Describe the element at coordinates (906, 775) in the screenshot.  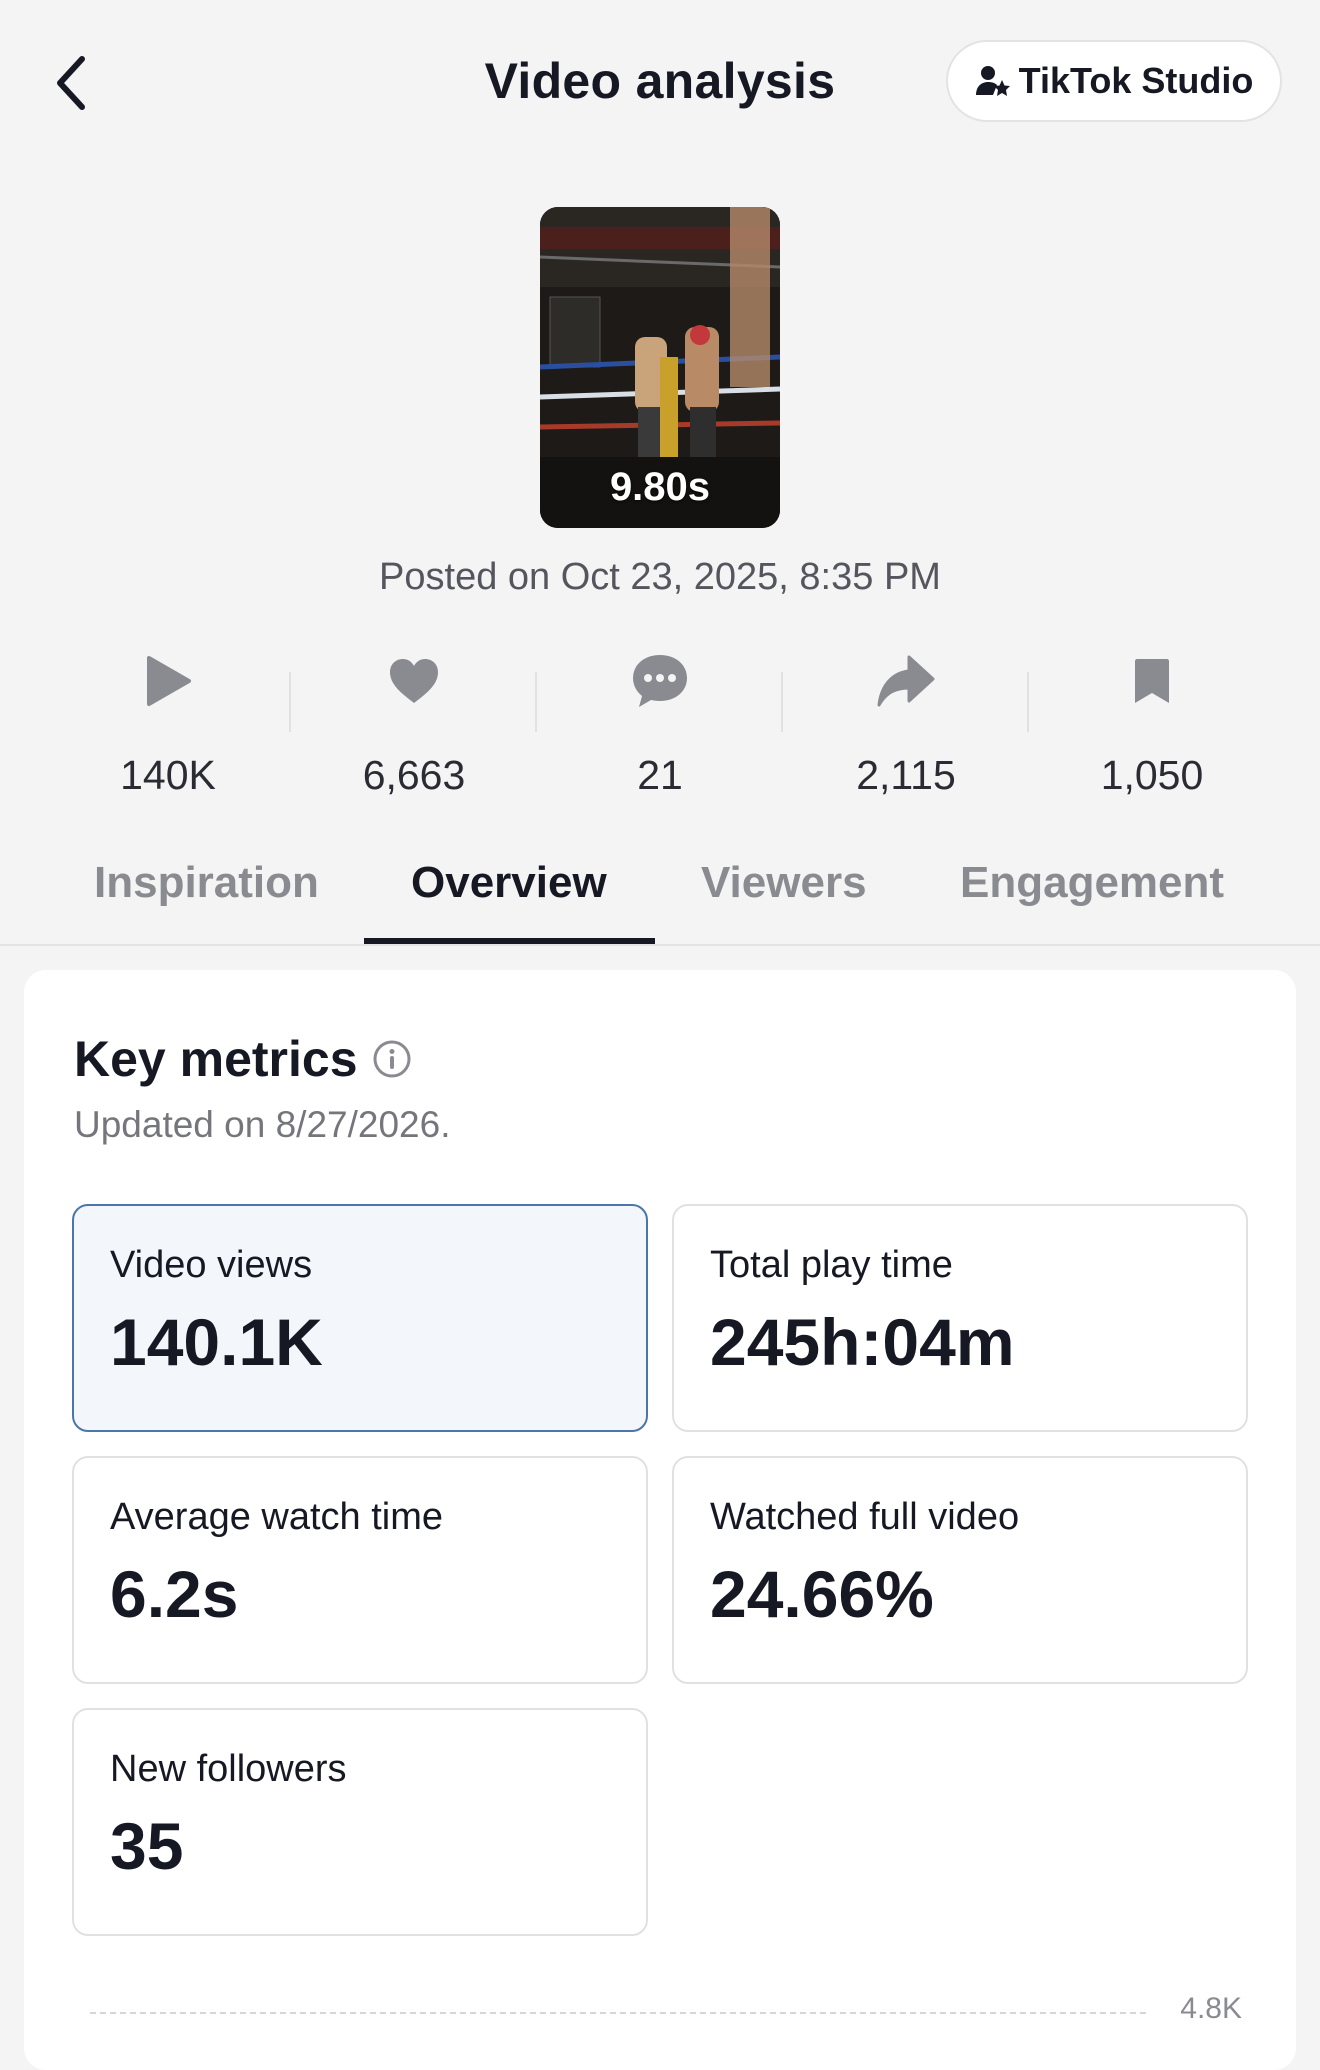
I see `stat-value: 2,115` at that location.